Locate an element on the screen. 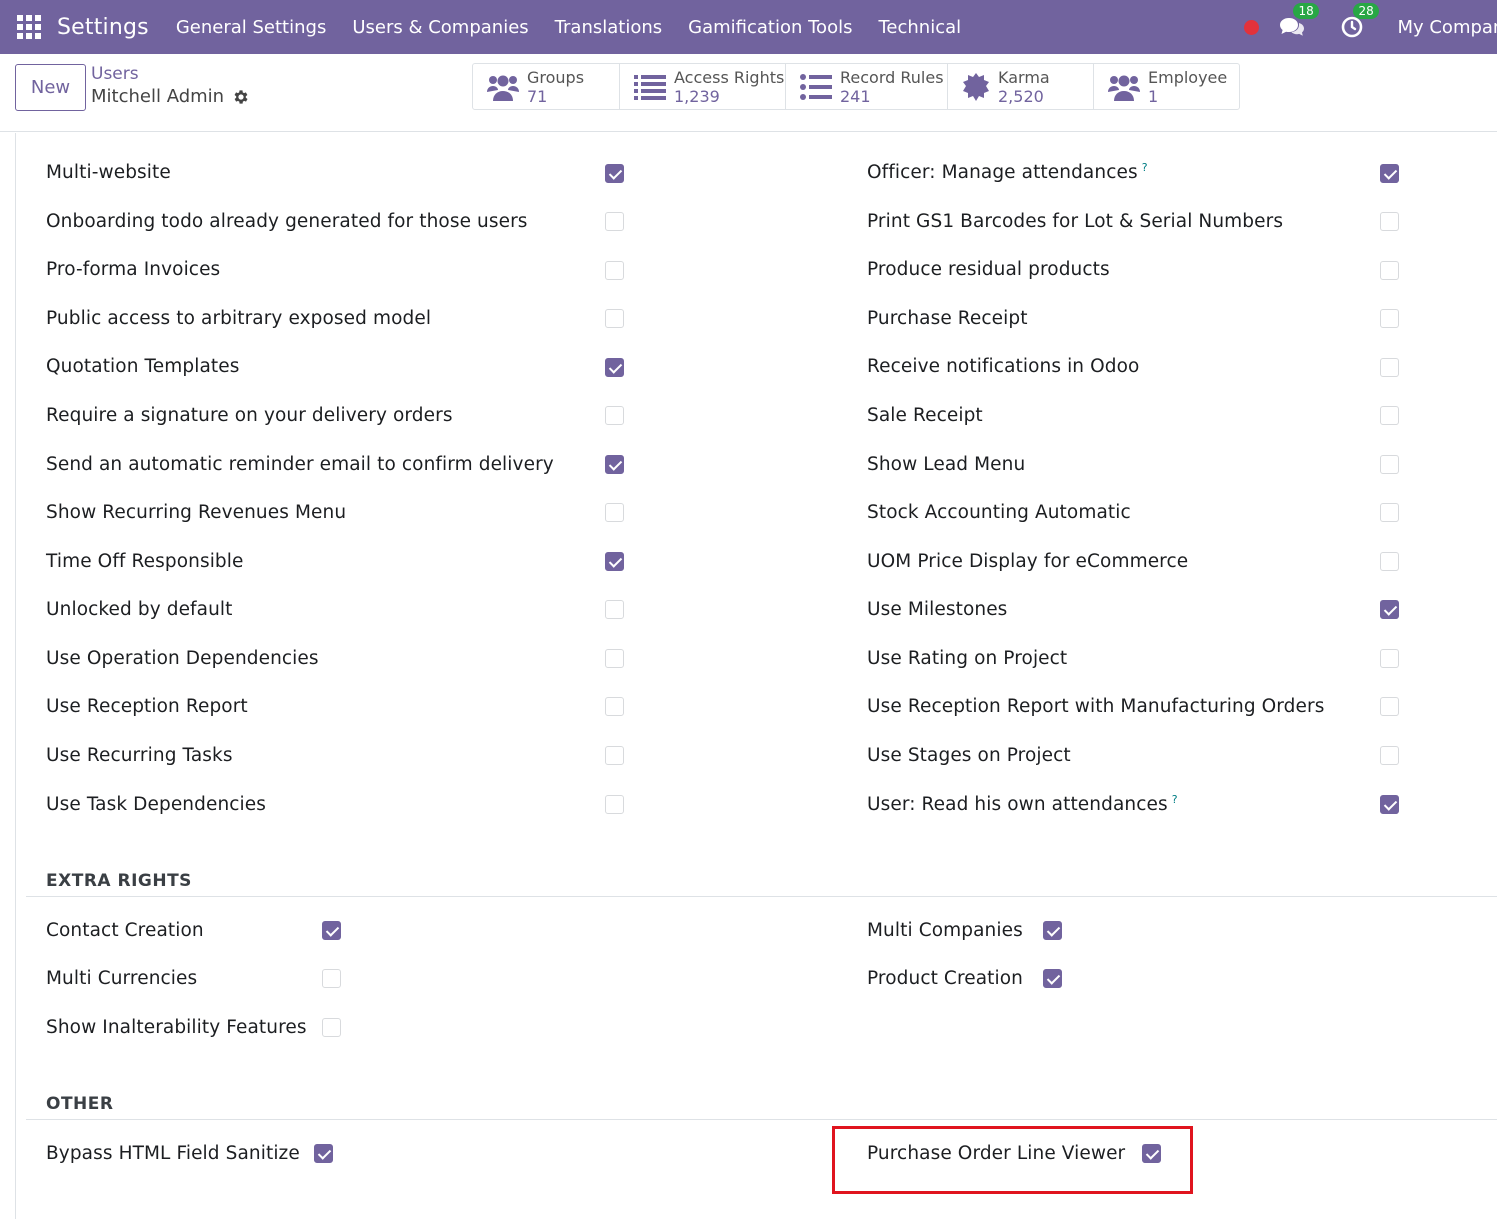 The width and height of the screenshot is (1497, 1219). list-item: Use Recurring Tasks is located at coordinates (139, 755).